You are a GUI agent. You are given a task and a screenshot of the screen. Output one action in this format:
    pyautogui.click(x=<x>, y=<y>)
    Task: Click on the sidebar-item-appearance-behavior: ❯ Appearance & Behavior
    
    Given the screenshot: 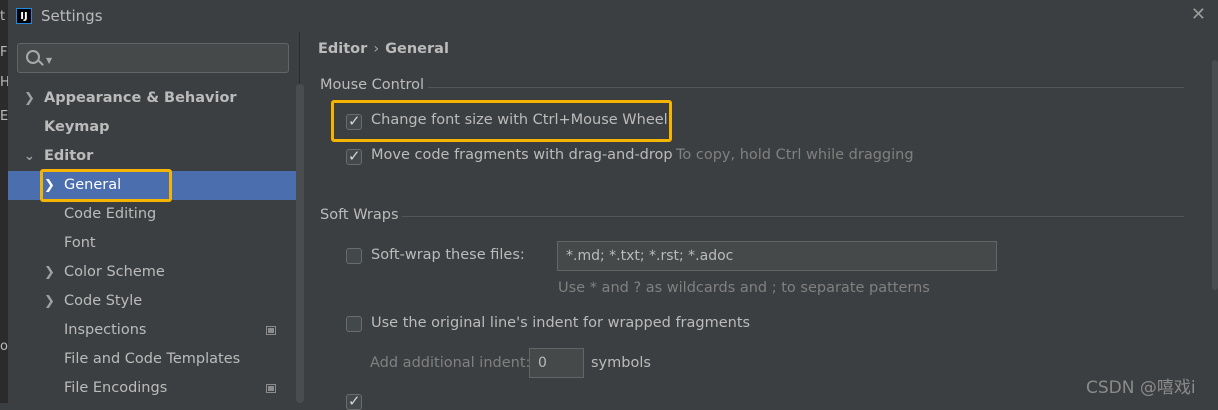 What is the action you would take?
    pyautogui.click(x=153, y=98)
    